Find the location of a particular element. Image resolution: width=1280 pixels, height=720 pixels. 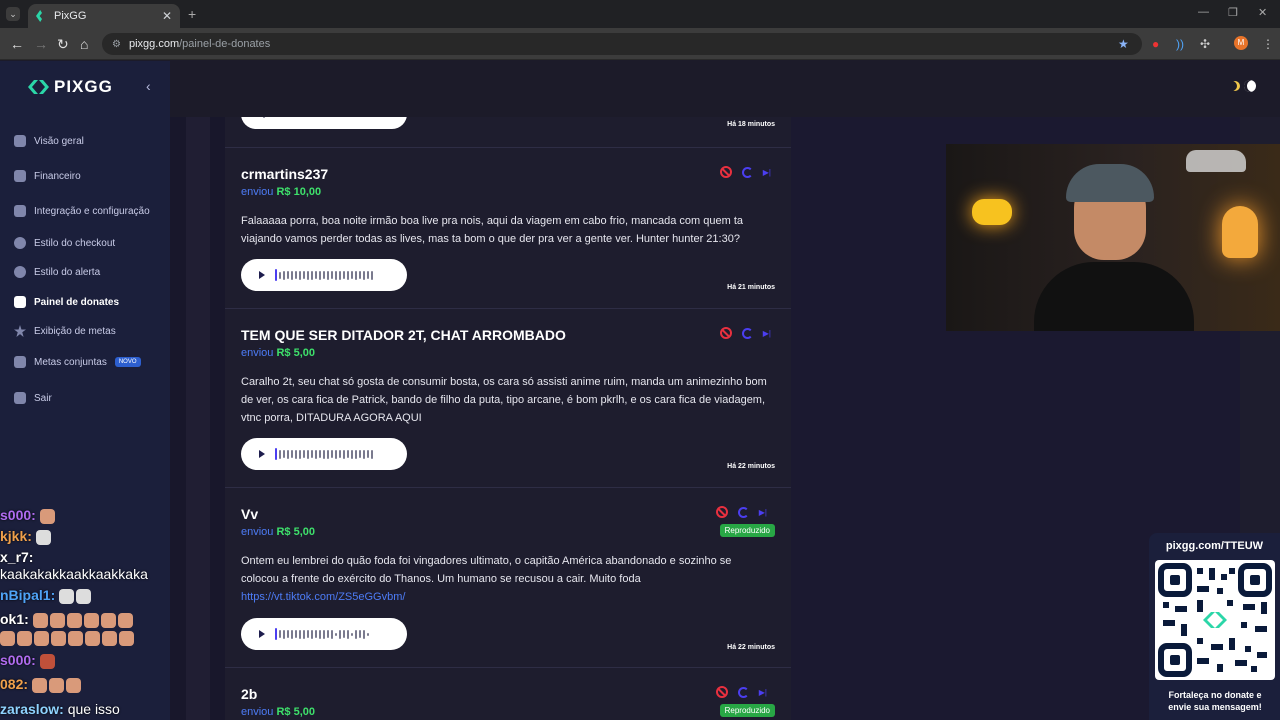

browser-menu-icon: ⋮ is located at coordinates (1268, 44).